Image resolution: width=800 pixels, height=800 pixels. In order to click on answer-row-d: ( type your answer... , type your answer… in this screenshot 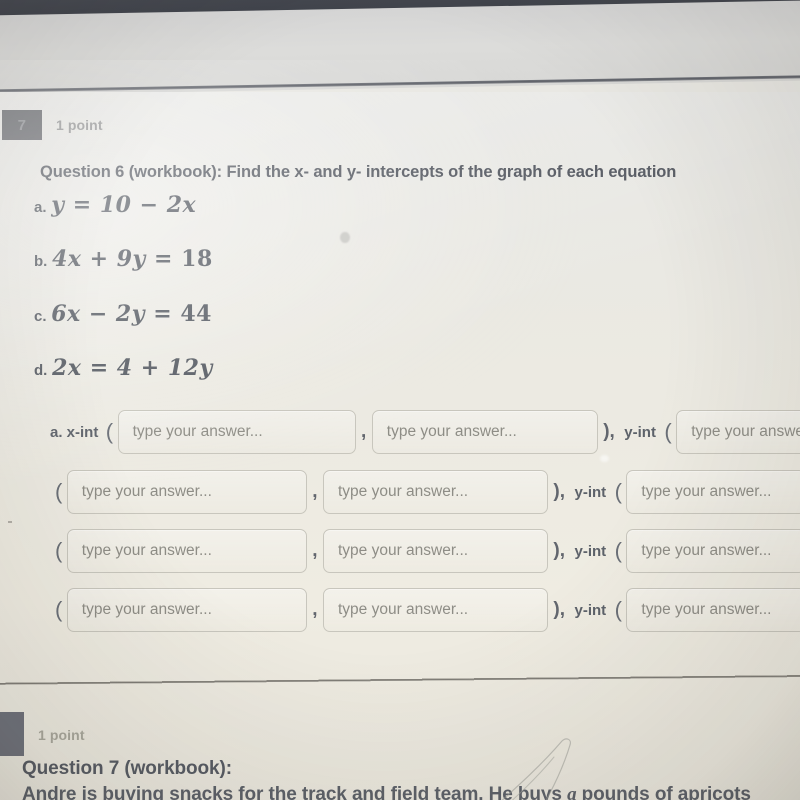, I will do `click(427, 611)`.